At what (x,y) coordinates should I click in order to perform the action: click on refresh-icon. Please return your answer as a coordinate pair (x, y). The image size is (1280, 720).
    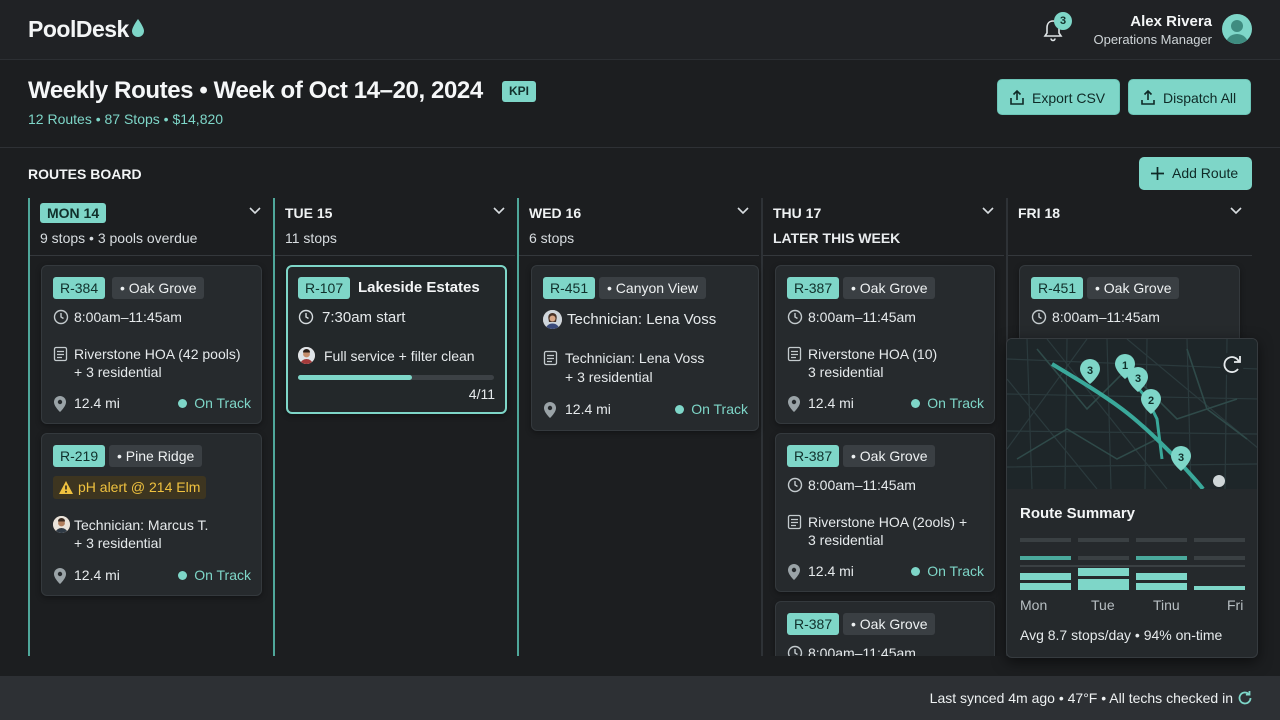
    Looking at the image, I should click on (1245, 698).